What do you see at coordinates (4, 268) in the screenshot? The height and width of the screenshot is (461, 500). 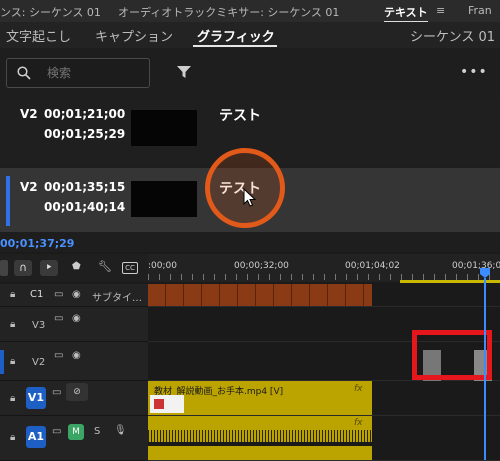 I see `nest-toggle-icon` at bounding box center [4, 268].